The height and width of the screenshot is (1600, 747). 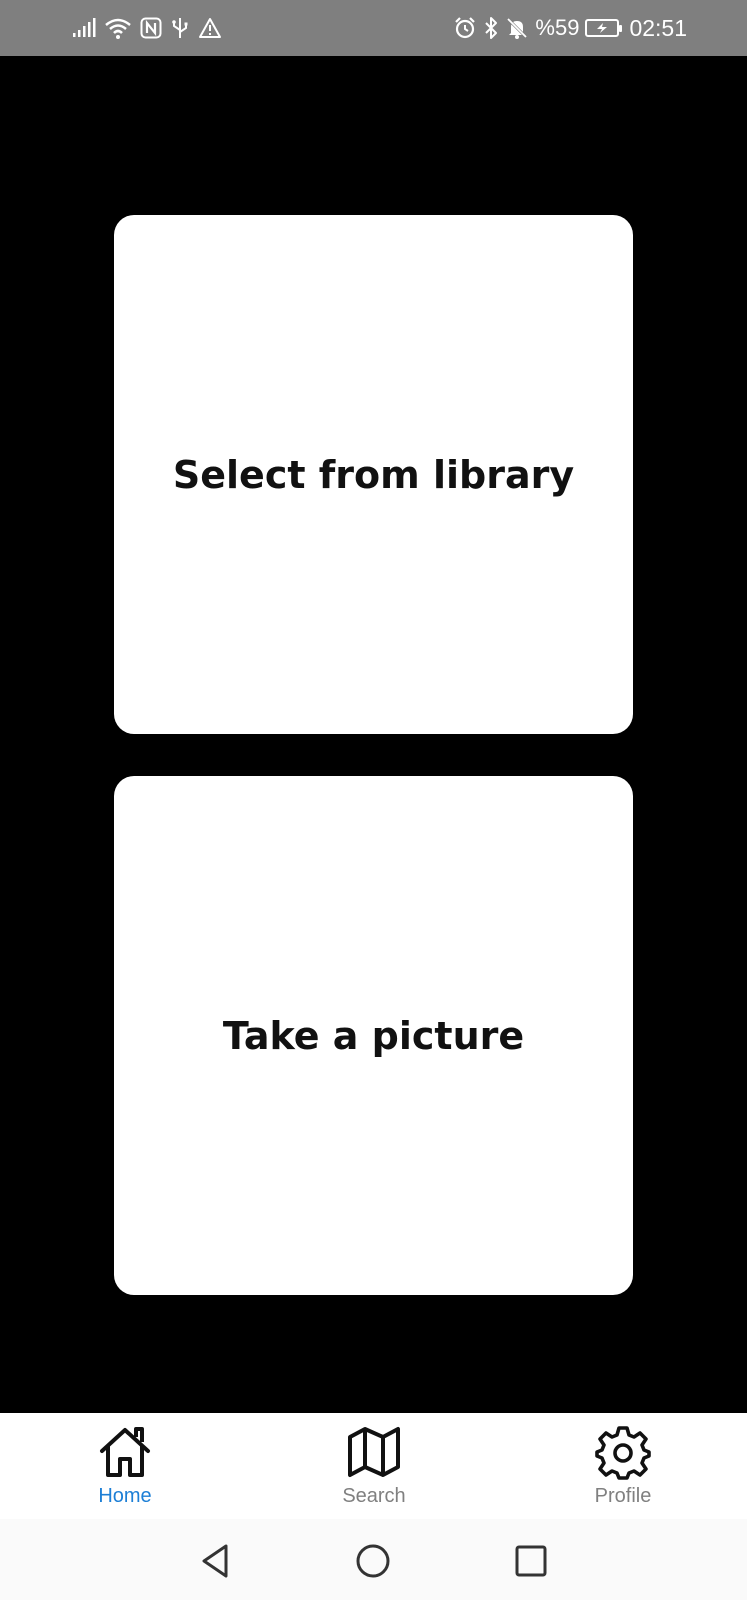 I want to click on map-icon, so click(x=374, y=1452).